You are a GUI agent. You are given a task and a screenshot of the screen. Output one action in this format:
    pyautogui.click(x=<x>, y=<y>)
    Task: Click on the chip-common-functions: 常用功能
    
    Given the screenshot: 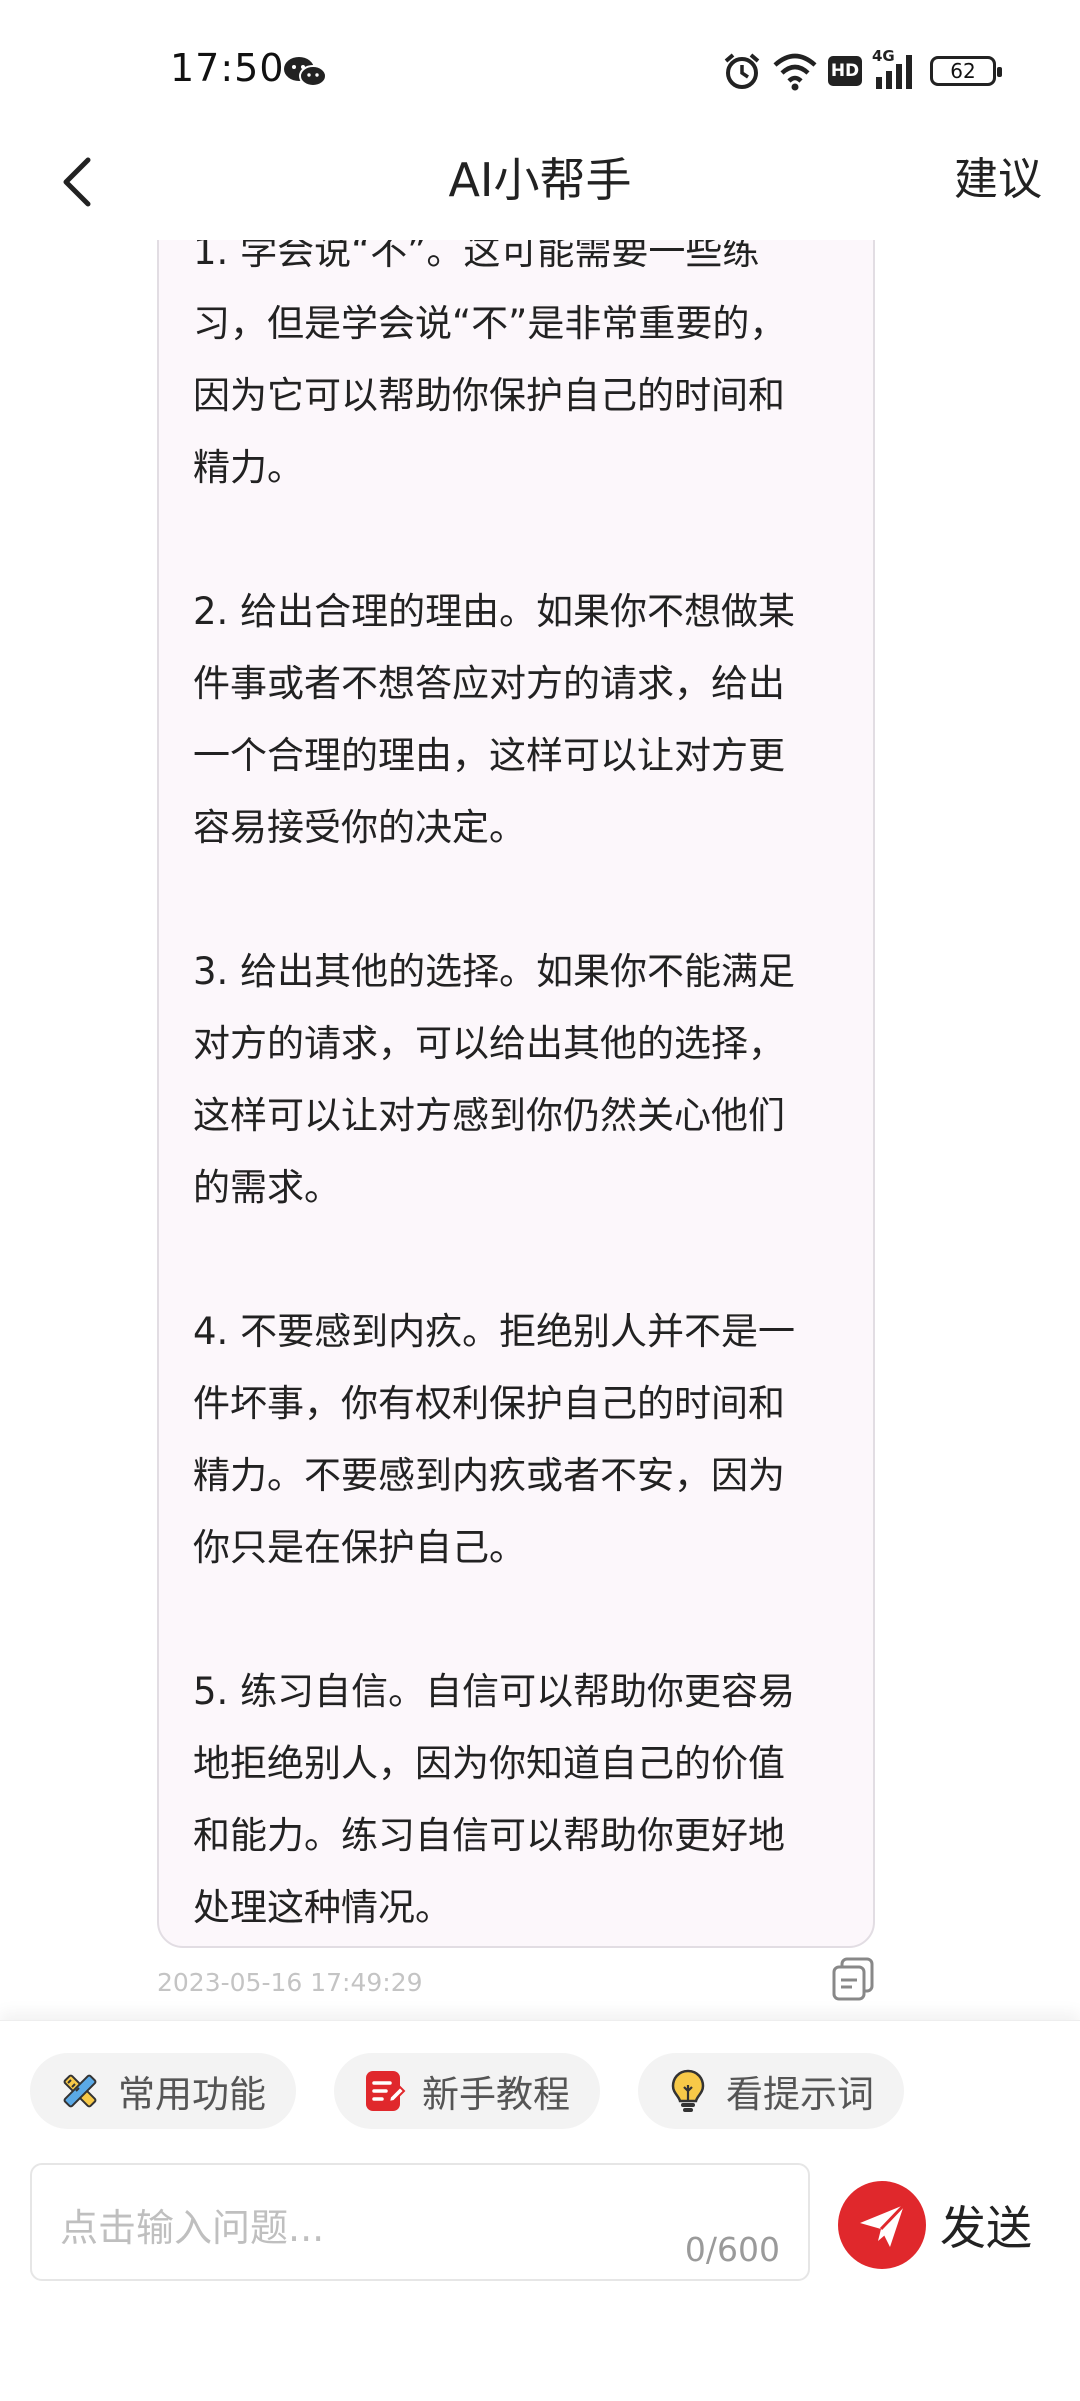 What is the action you would take?
    pyautogui.click(x=163, y=2091)
    